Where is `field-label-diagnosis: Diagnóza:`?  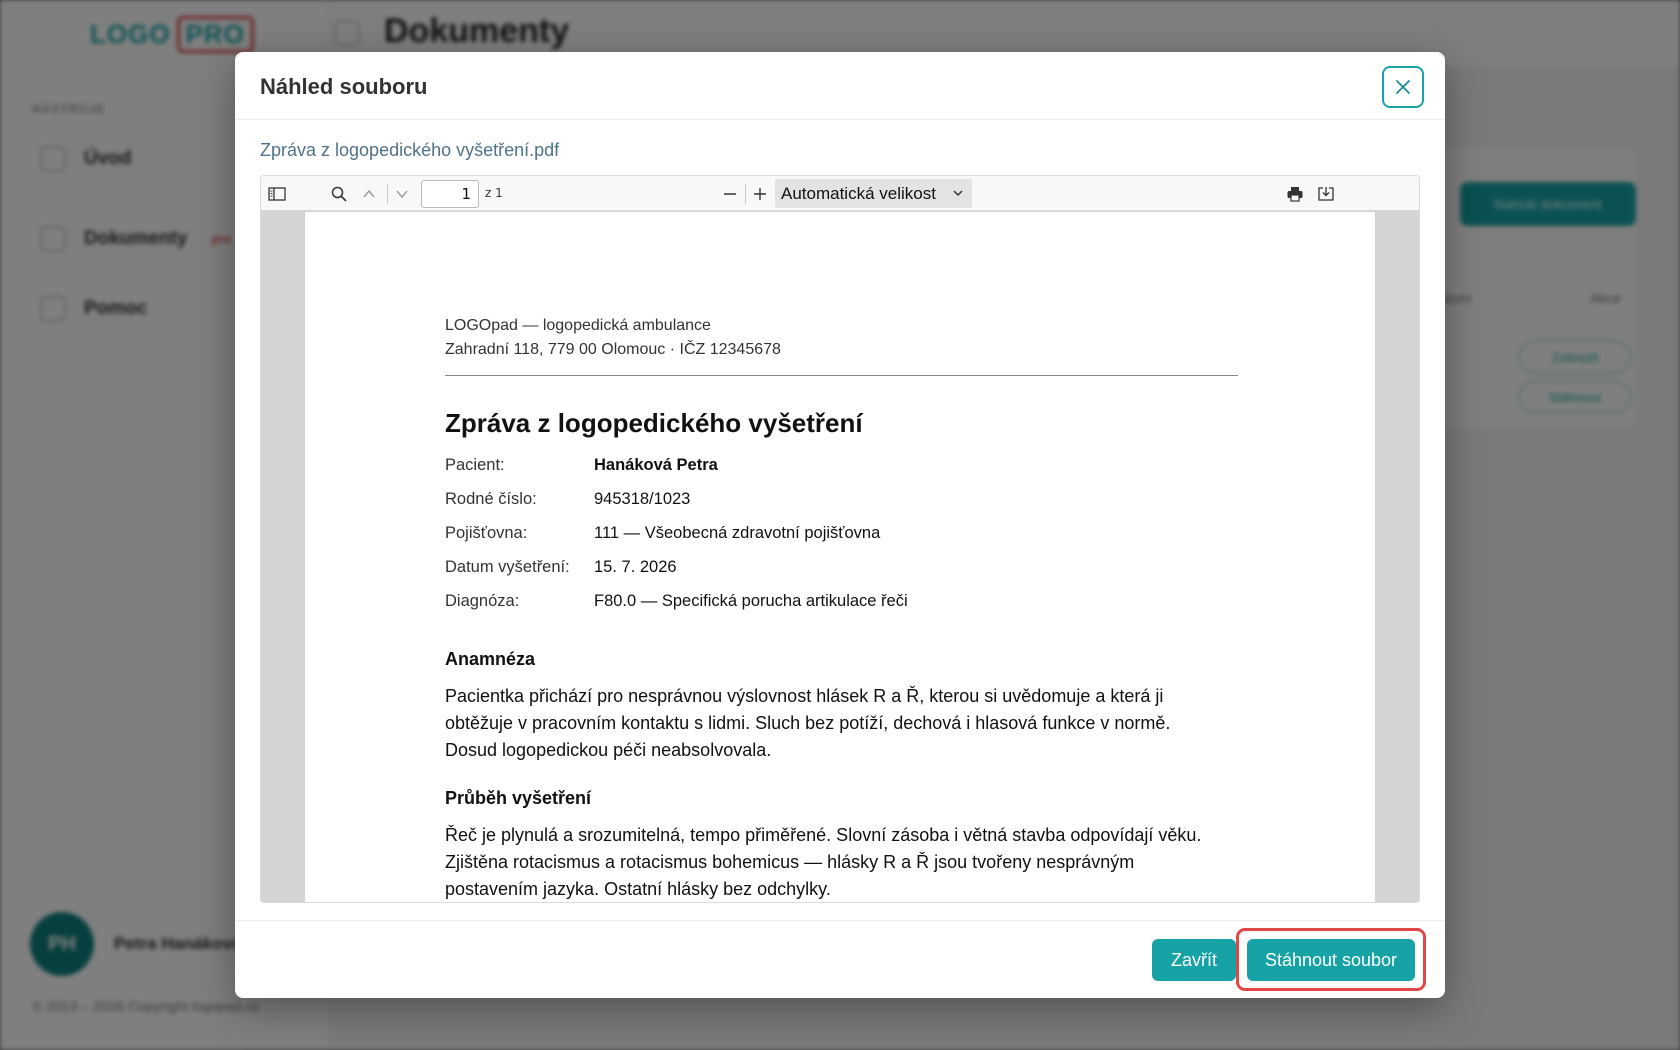 field-label-diagnosis: Diagnóza: is located at coordinates (482, 601).